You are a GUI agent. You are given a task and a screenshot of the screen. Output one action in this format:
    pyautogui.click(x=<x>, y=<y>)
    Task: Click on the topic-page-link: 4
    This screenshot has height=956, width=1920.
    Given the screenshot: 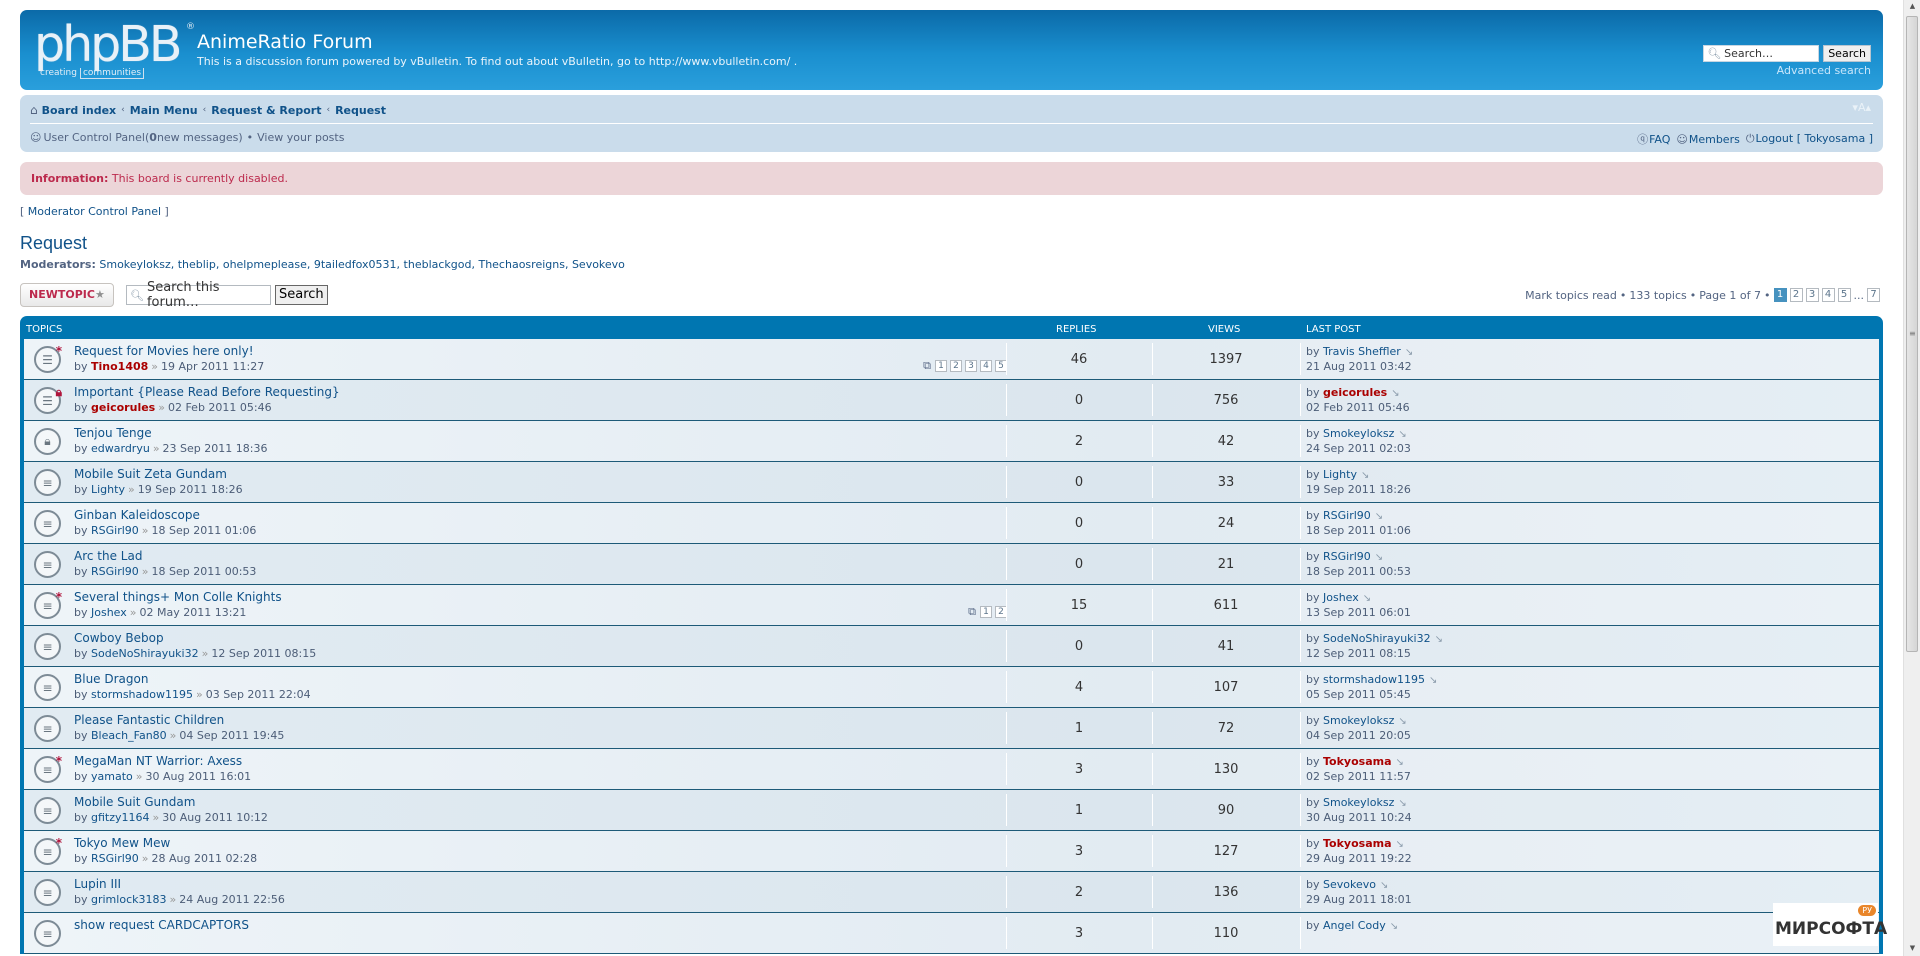 What is the action you would take?
    pyautogui.click(x=986, y=366)
    